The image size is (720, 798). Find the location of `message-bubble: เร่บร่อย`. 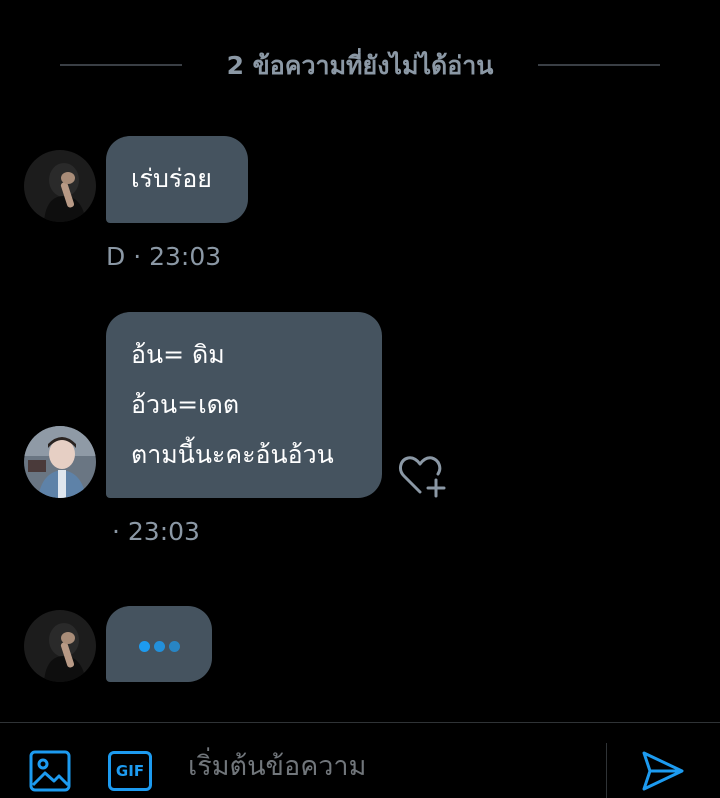

message-bubble: เร่บร่อย is located at coordinates (177, 179).